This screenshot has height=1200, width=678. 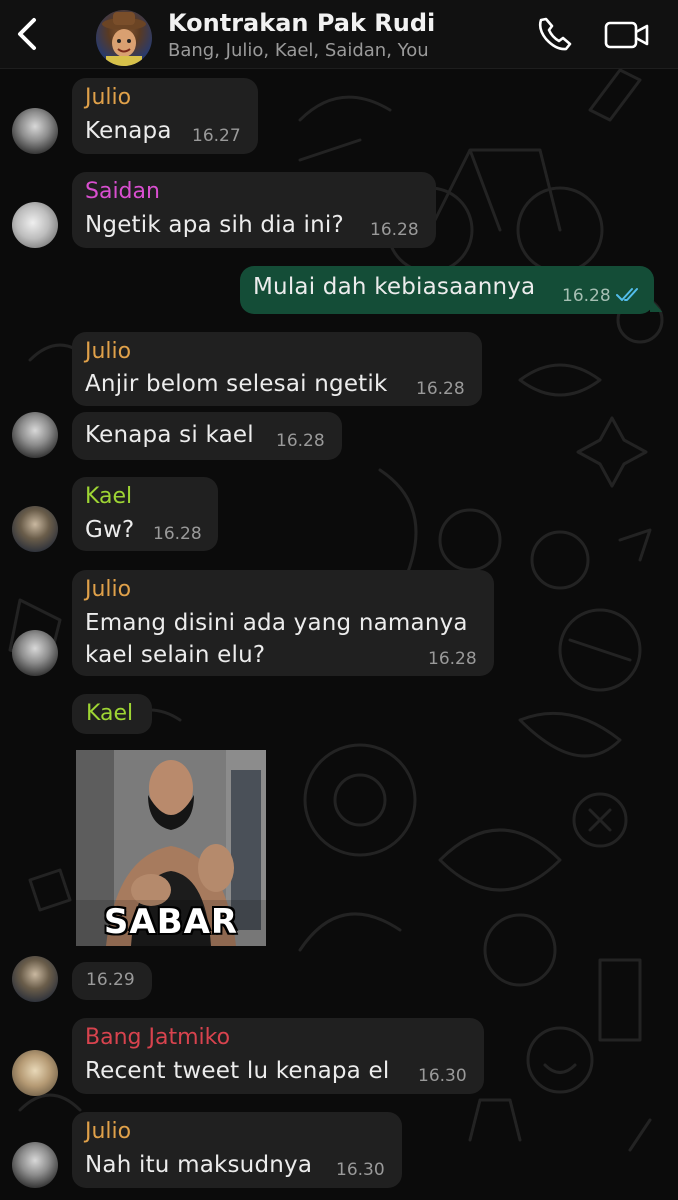 What do you see at coordinates (199, 1165) in the screenshot?
I see `message-text: Nah itu maksudnya` at bounding box center [199, 1165].